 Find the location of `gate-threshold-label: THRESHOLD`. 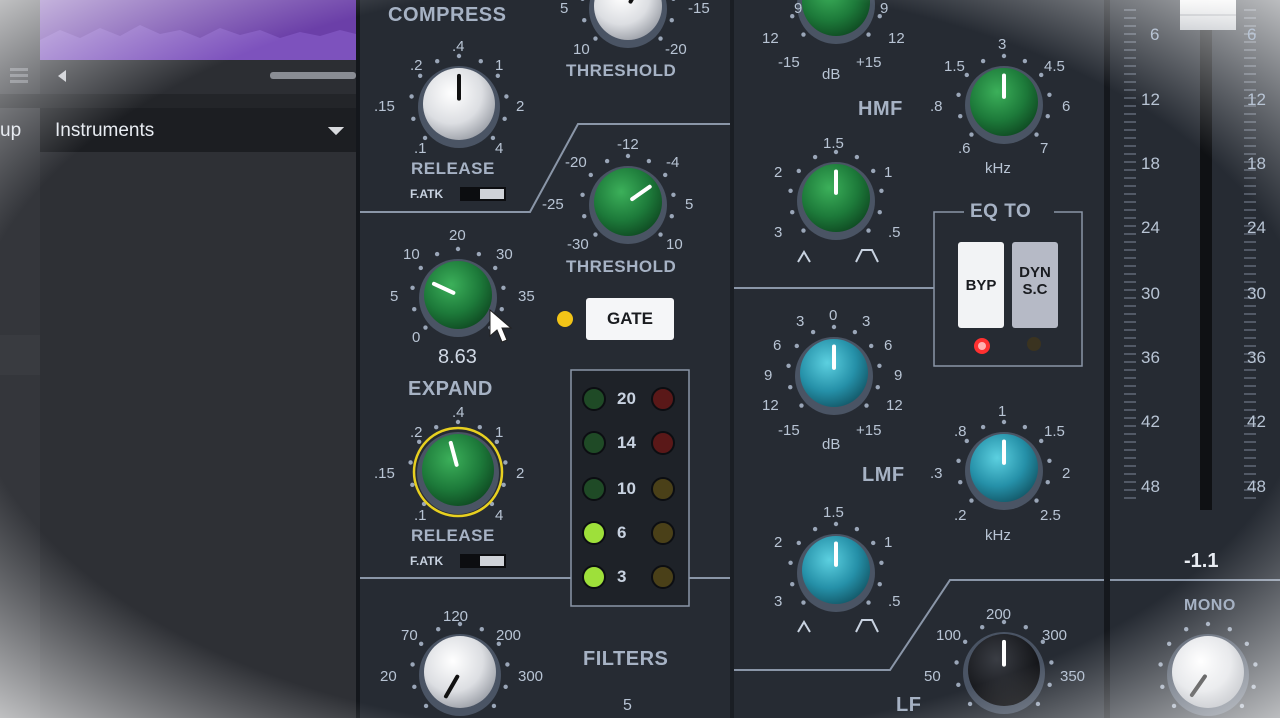

gate-threshold-label: THRESHOLD is located at coordinates (621, 266).